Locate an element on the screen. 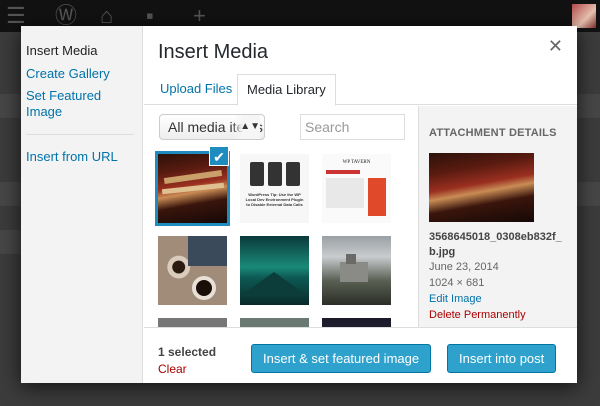  attachment-dimensions: 1024 × 681 is located at coordinates (457, 283).